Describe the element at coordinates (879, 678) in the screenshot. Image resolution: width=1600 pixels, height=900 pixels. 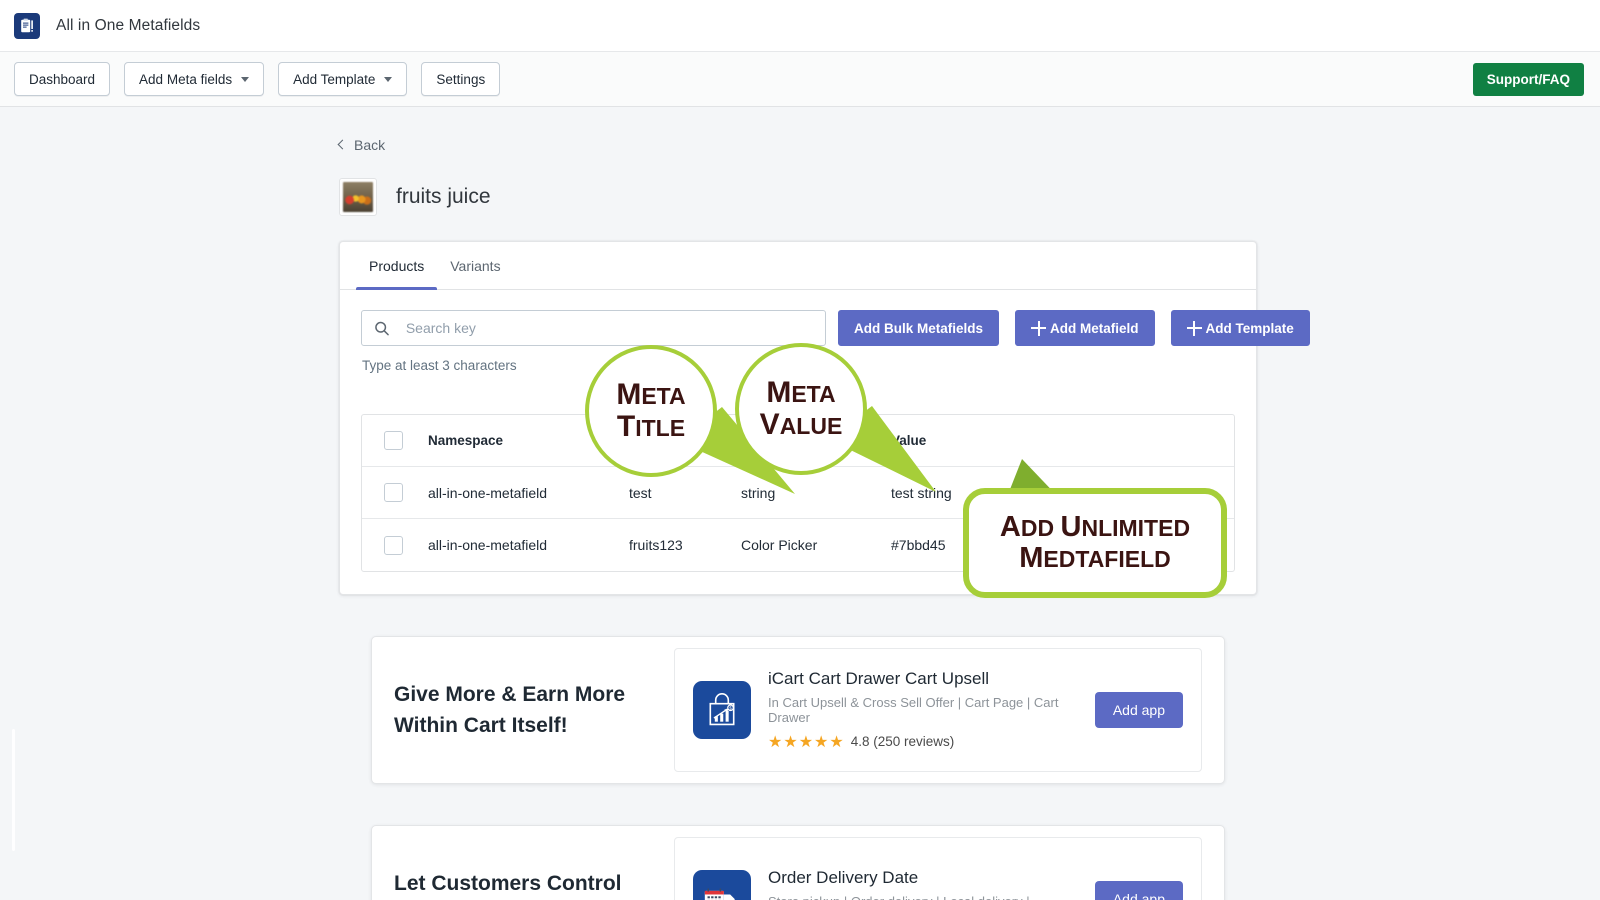
I see `promo-app-name: iCart Cart Drawer Cart Upsell` at that location.